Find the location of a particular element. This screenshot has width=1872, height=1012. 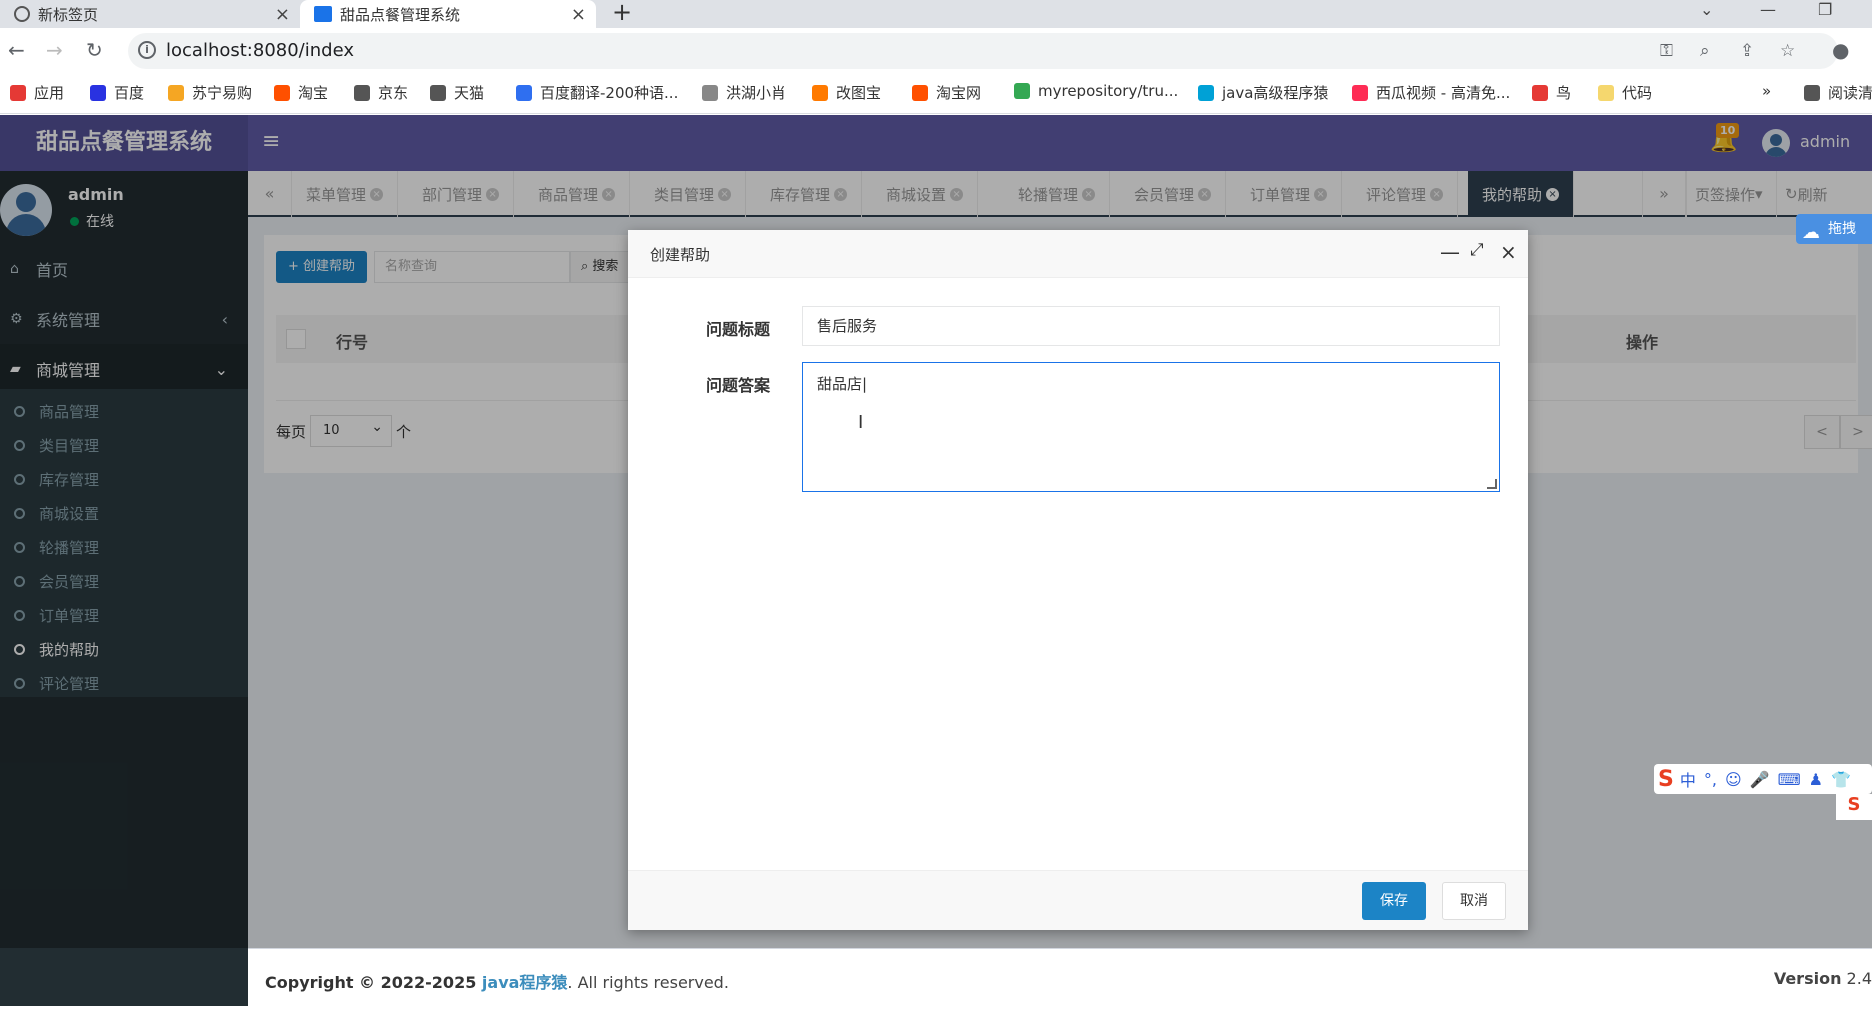

copyright-link: java程序猿 is located at coordinates (525, 982).